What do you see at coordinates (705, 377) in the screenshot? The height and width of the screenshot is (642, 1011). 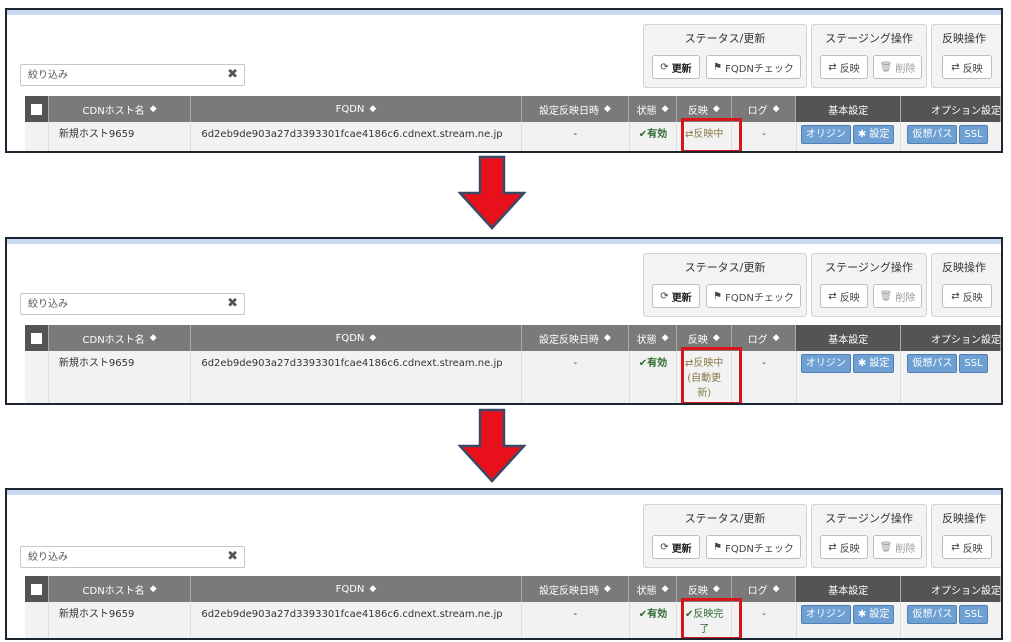 I see `reflect-cell: ⇄反映中 (自動更 新)` at bounding box center [705, 377].